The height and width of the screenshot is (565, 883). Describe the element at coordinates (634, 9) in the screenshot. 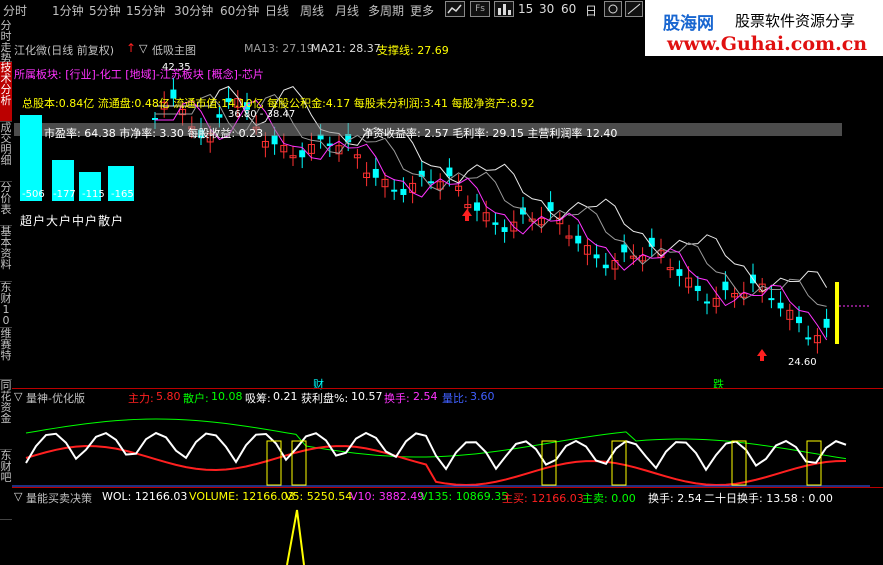

I see `ratio-icon` at that location.